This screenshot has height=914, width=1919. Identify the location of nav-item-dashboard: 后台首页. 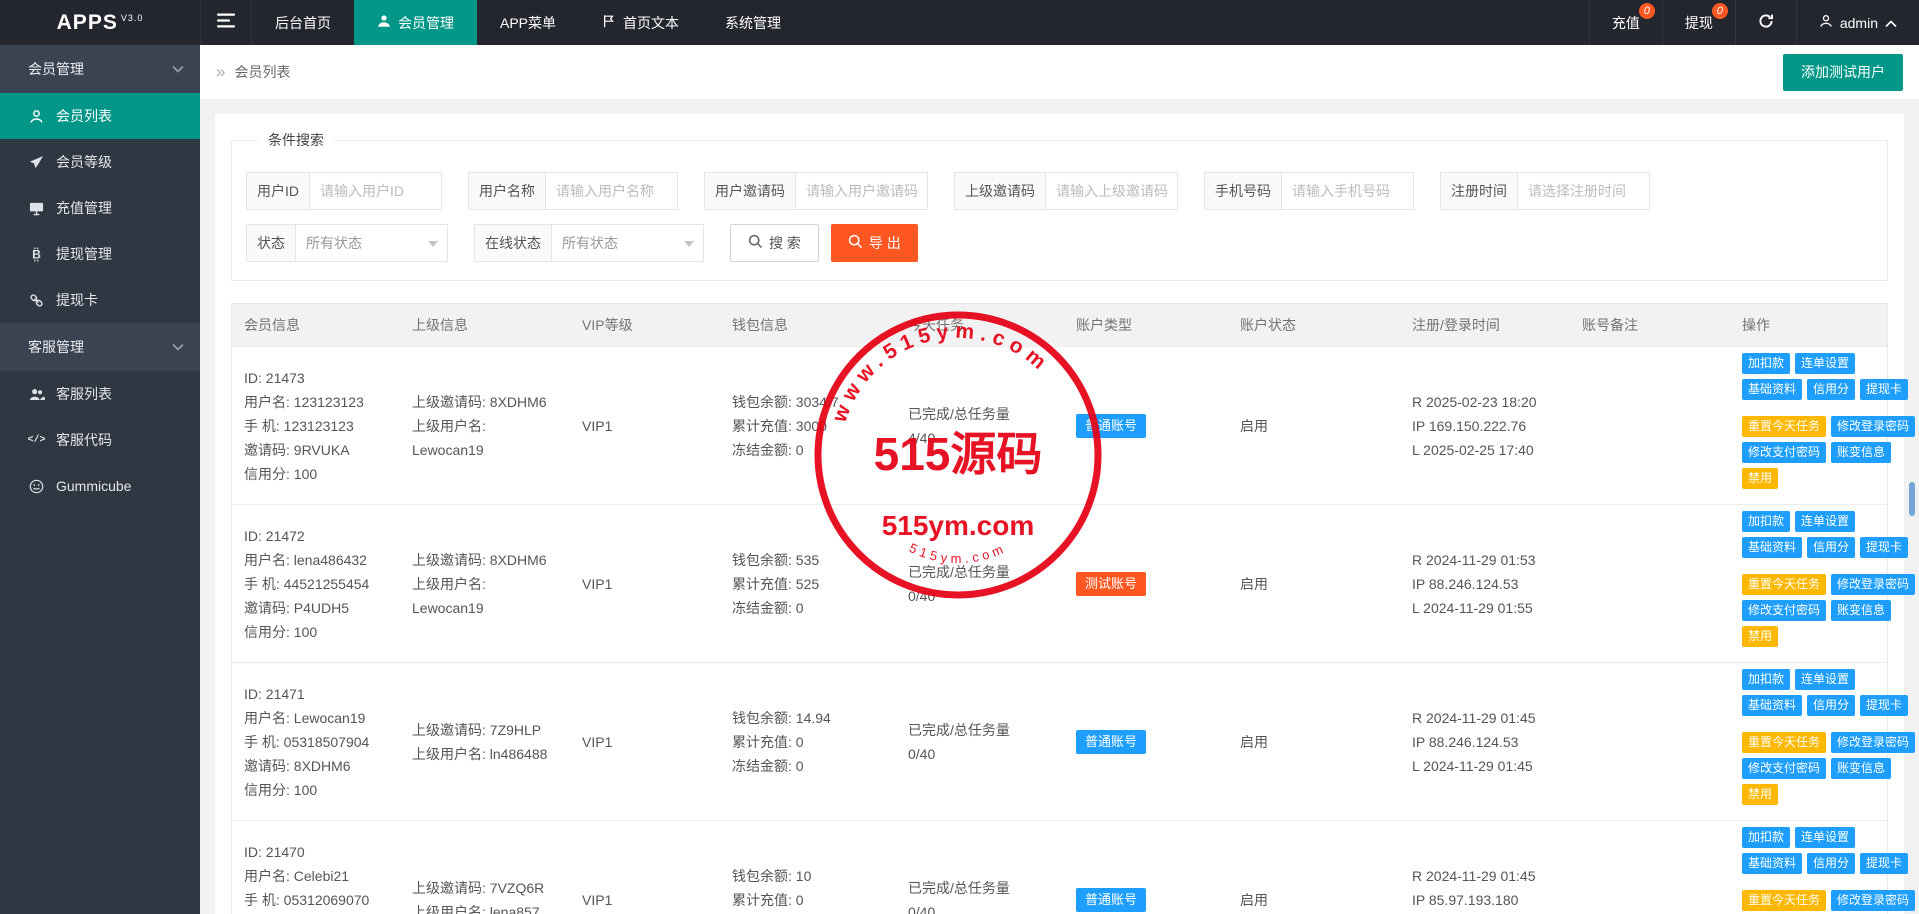
(303, 22).